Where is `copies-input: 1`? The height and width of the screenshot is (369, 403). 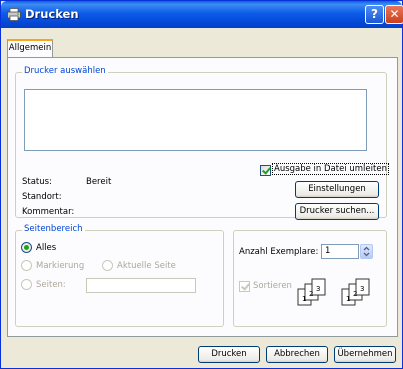
copies-input: 1 is located at coordinates (340, 251).